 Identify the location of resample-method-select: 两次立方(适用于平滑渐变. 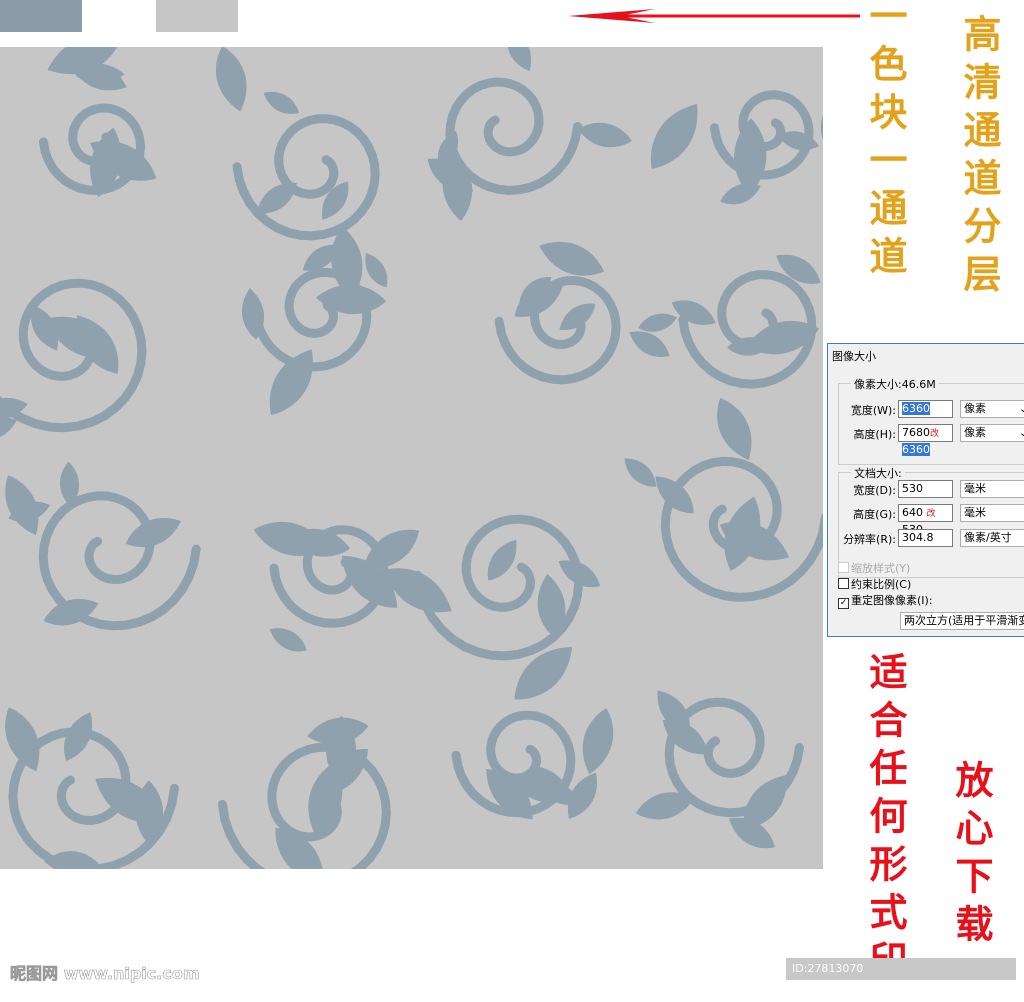
(962, 621).